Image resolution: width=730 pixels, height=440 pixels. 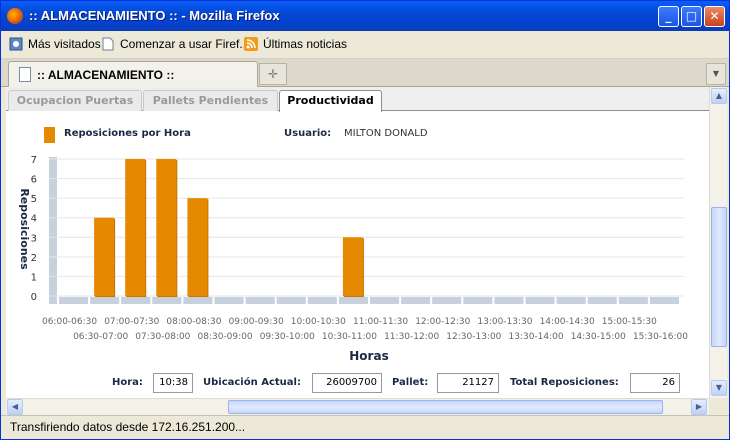 I want to click on y-axis-title: Reposiciones, so click(x=24, y=229).